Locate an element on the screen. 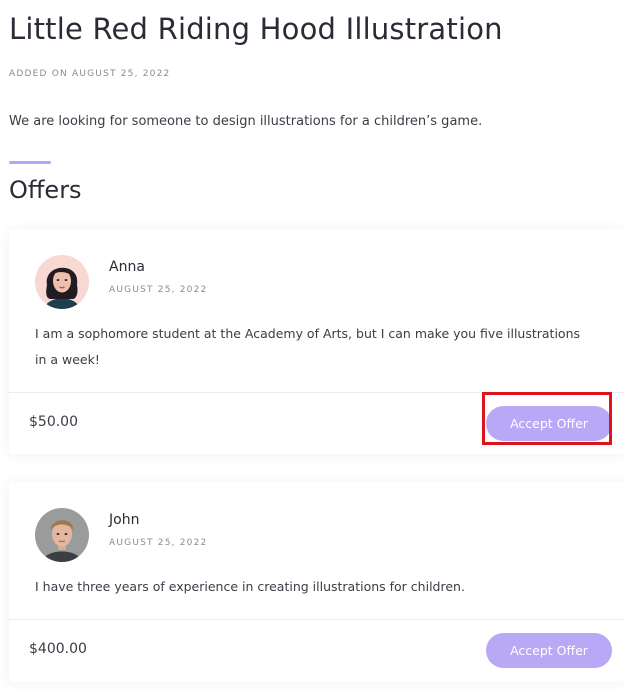  added-date: ADDED ON AUGUST 25, 2022 is located at coordinates (90, 74).